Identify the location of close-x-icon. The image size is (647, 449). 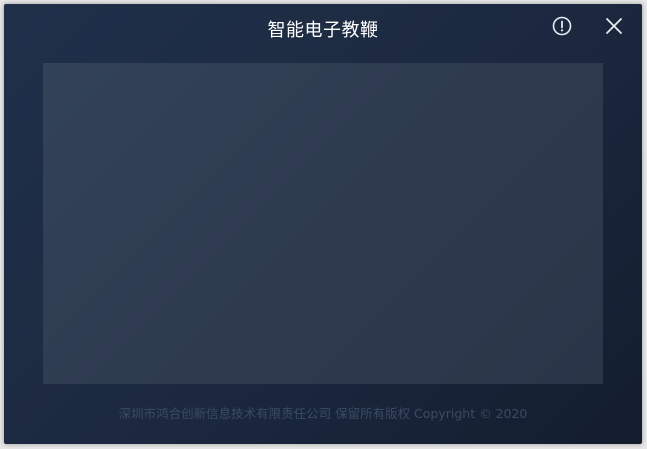
(614, 26).